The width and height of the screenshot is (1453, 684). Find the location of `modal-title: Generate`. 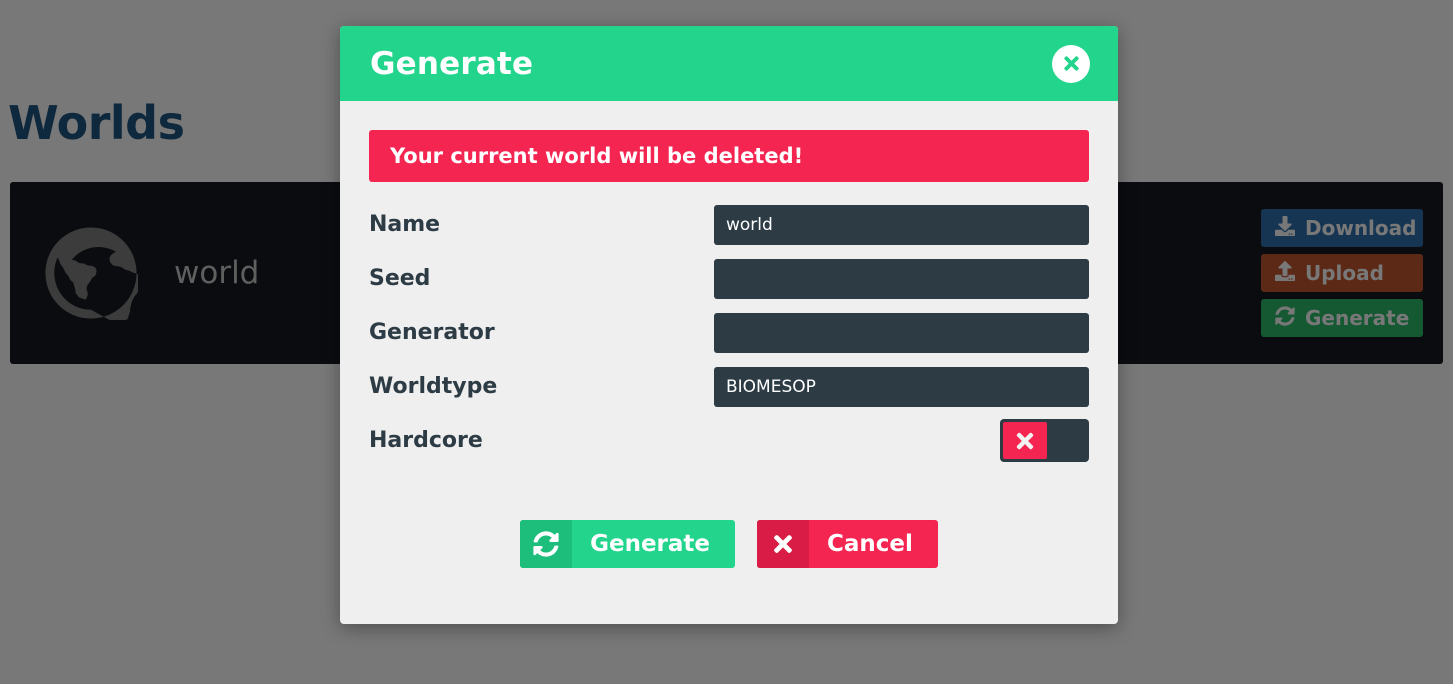

modal-title: Generate is located at coordinates (452, 63).